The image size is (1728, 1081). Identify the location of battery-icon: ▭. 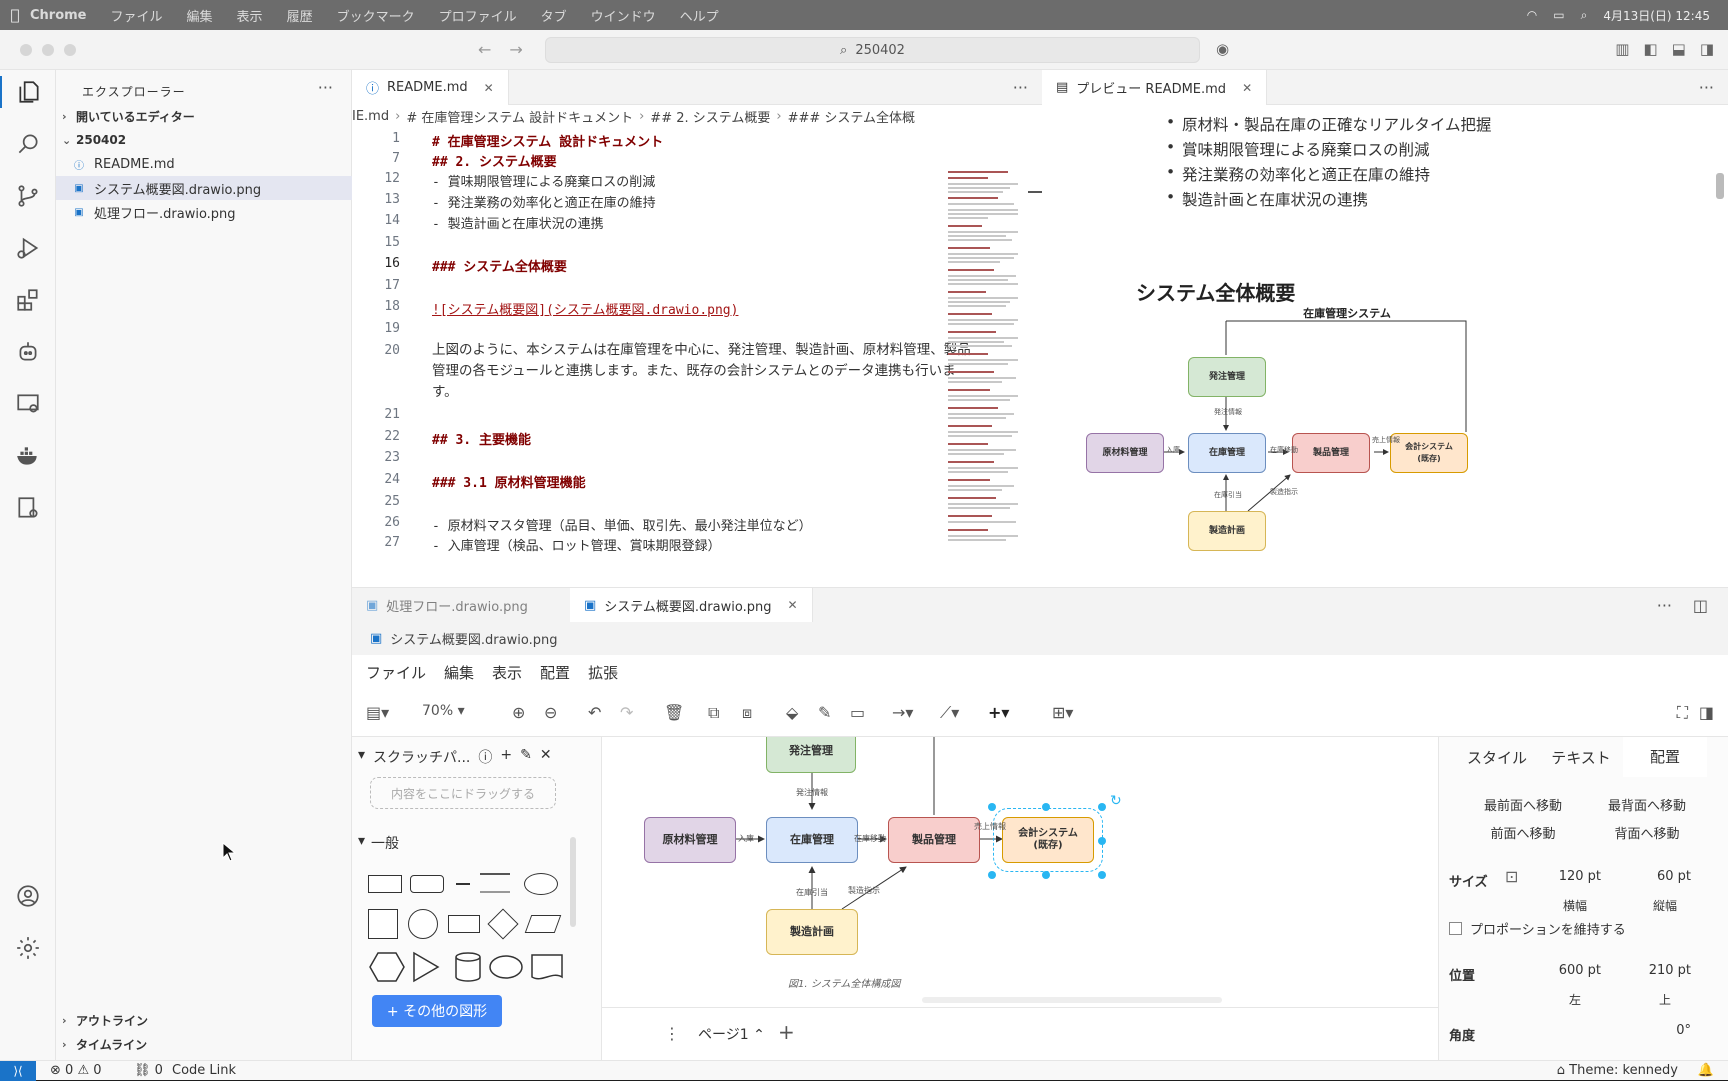
(1558, 15).